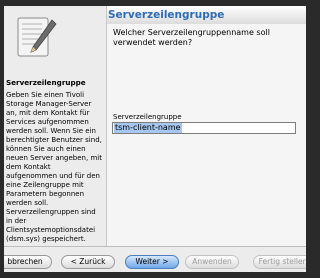 Image resolution: width=320 pixels, height=278 pixels. What do you see at coordinates (212, 262) in the screenshot?
I see `apply-button: Anwenden` at bounding box center [212, 262].